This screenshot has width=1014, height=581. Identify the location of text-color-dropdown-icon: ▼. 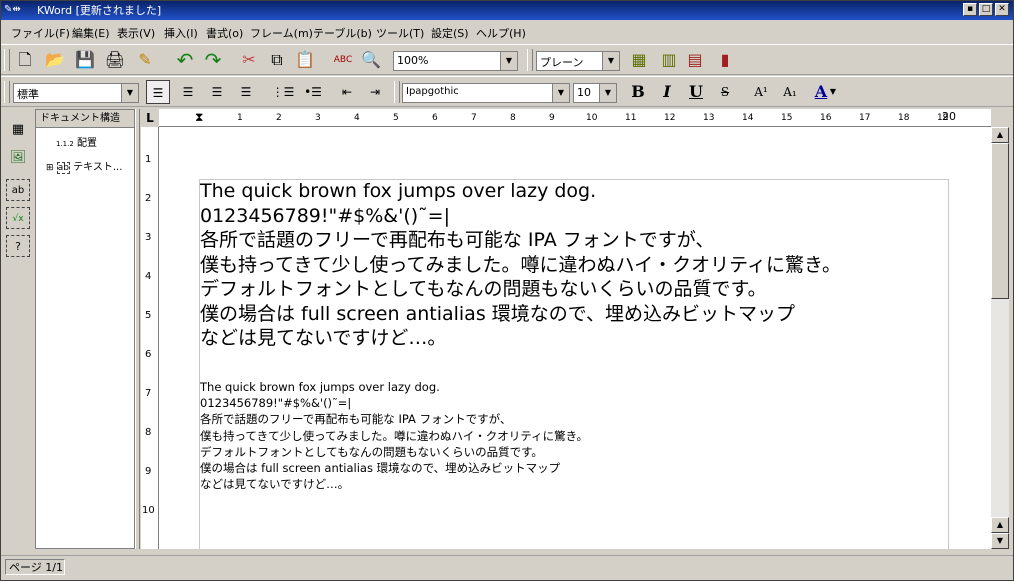
(833, 92).